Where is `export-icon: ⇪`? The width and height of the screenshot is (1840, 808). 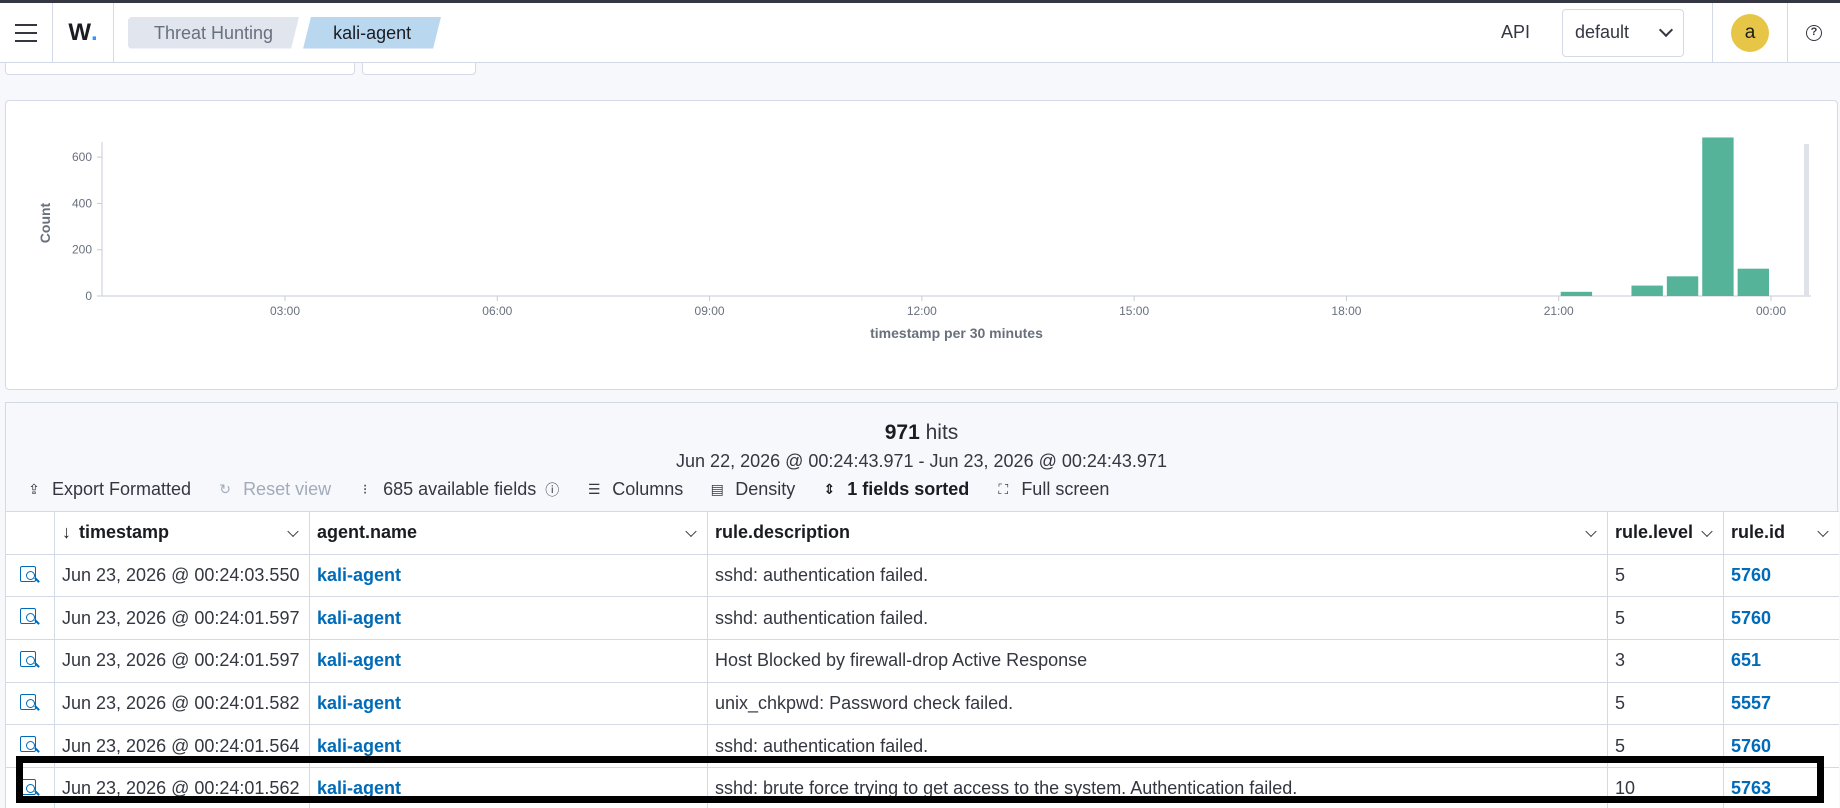 export-icon: ⇪ is located at coordinates (34, 489).